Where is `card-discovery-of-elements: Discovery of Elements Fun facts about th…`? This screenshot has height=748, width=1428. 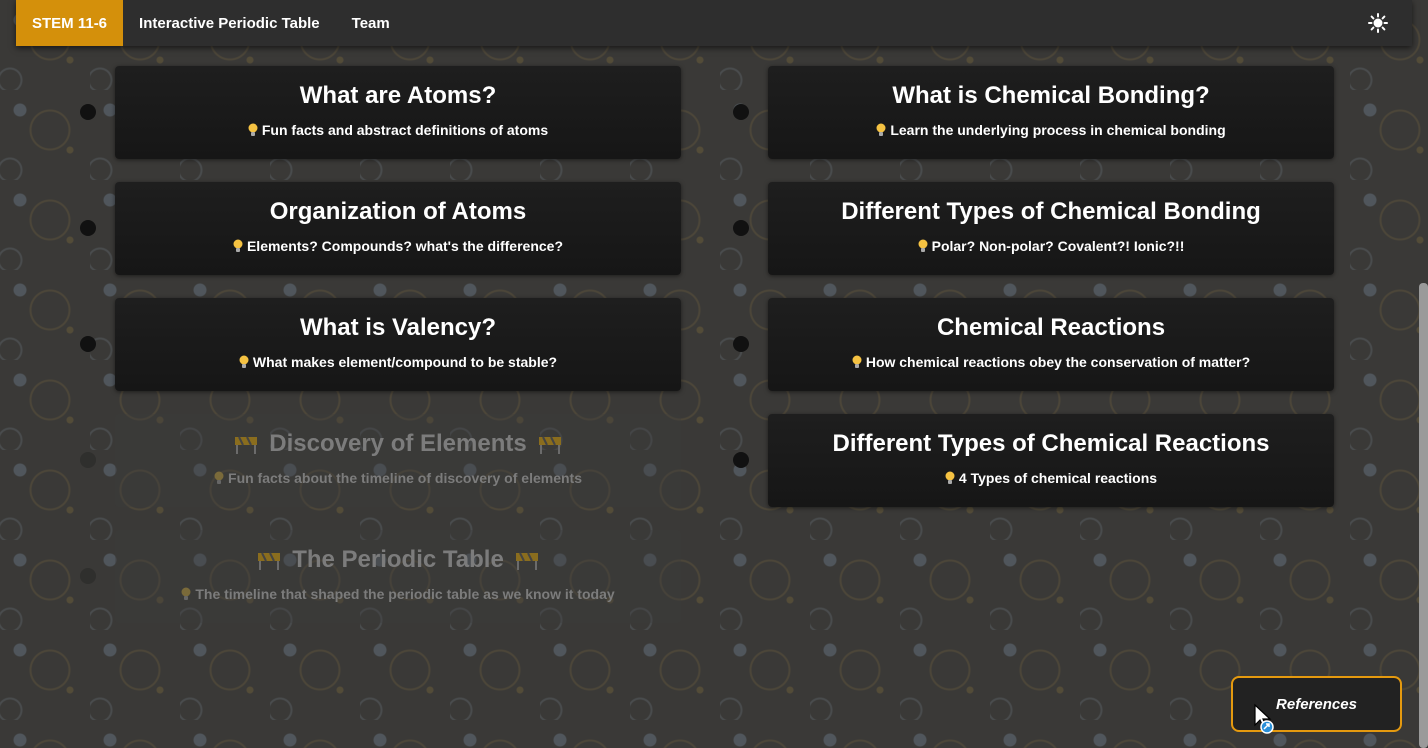
card-discovery-of-elements: Discovery of Elements Fun facts about th… is located at coordinates (398, 460).